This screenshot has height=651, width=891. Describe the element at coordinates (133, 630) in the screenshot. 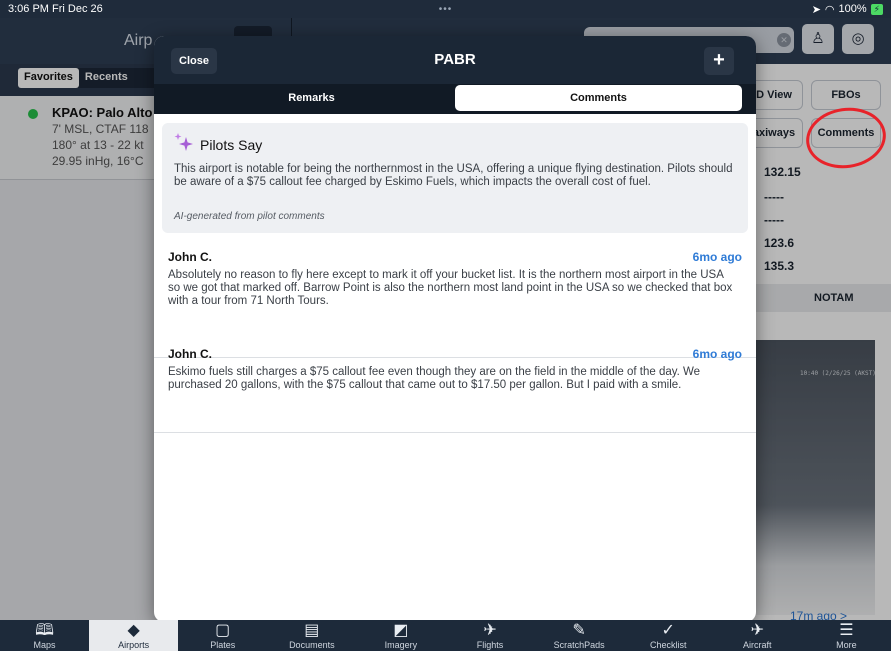

I see `airport-icon: ◆` at that location.